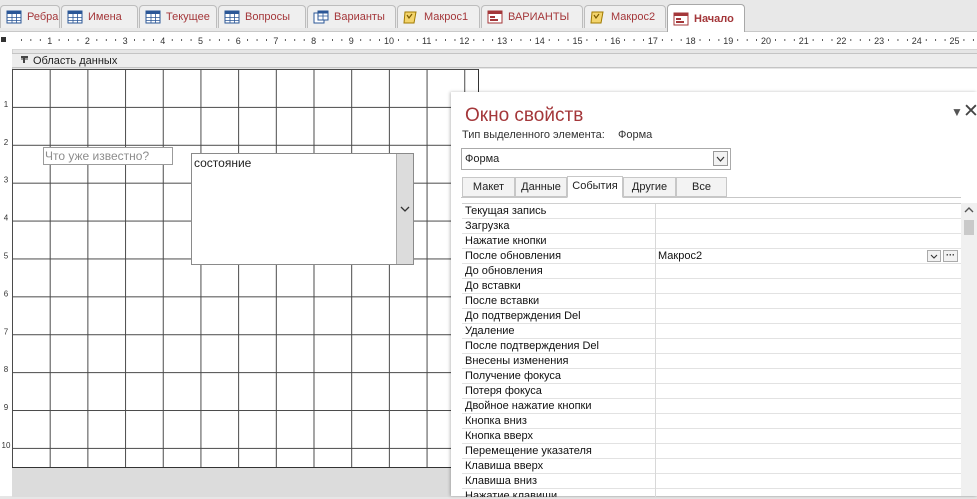  What do you see at coordinates (841, 41) in the screenshot?
I see `ruler-number: 22` at bounding box center [841, 41].